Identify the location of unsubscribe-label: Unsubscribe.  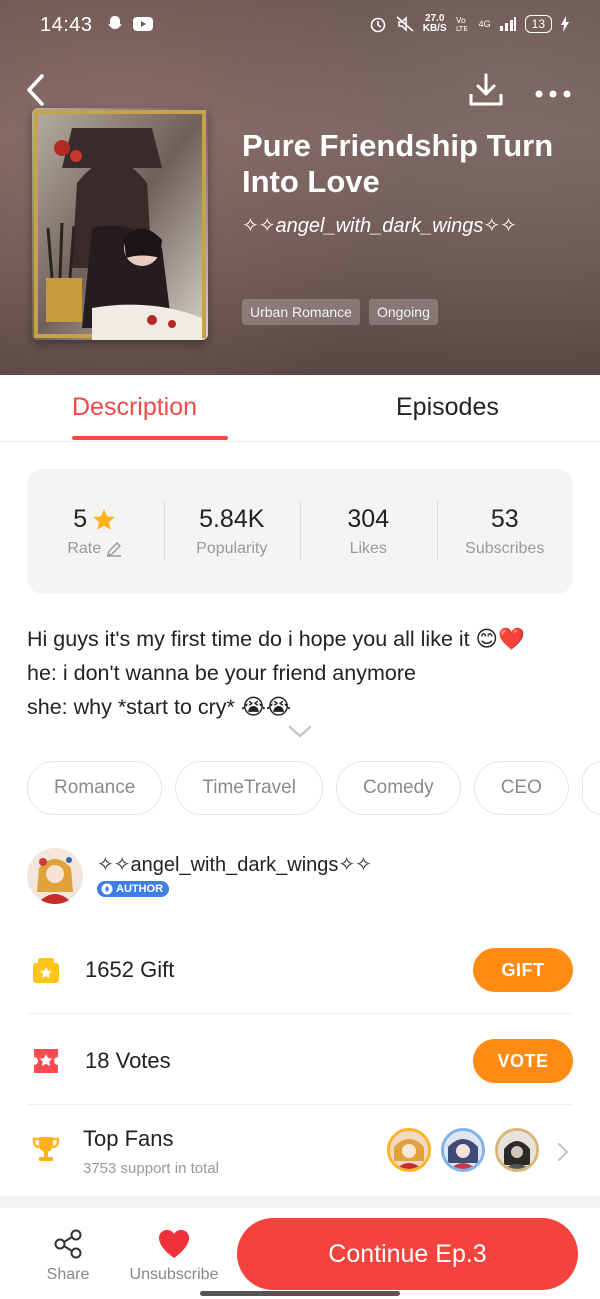
(174, 1274).